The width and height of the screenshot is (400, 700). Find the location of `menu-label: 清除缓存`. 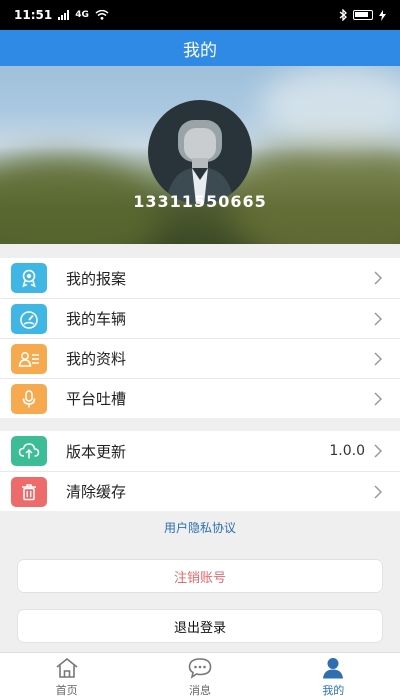

menu-label: 清除缓存 is located at coordinates (96, 492).